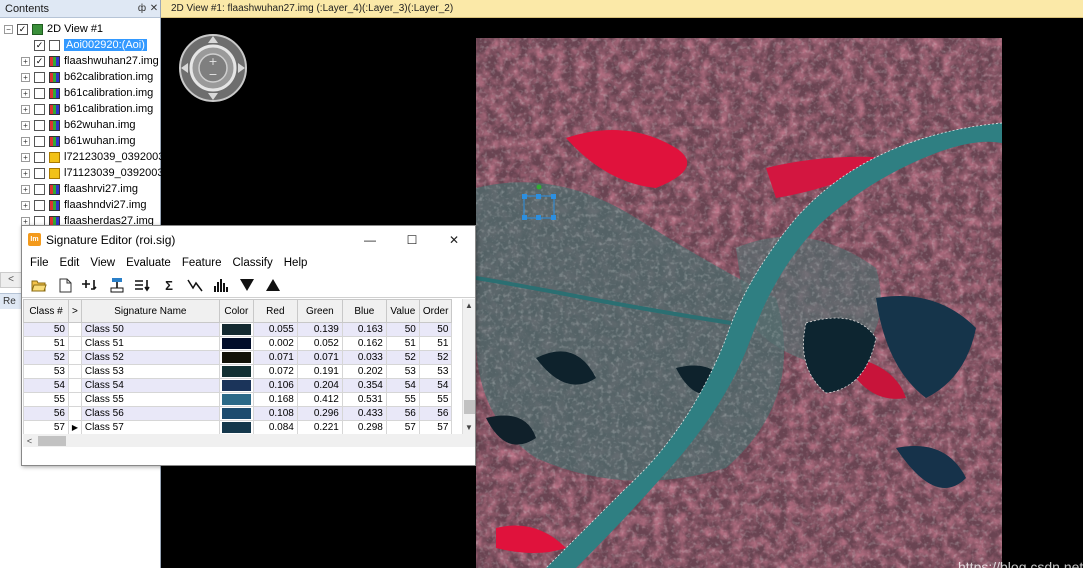 The image size is (1083, 568). Describe the element at coordinates (78, 141) in the screenshot. I see `tree-item-layer: + b61wuhan.img` at that location.